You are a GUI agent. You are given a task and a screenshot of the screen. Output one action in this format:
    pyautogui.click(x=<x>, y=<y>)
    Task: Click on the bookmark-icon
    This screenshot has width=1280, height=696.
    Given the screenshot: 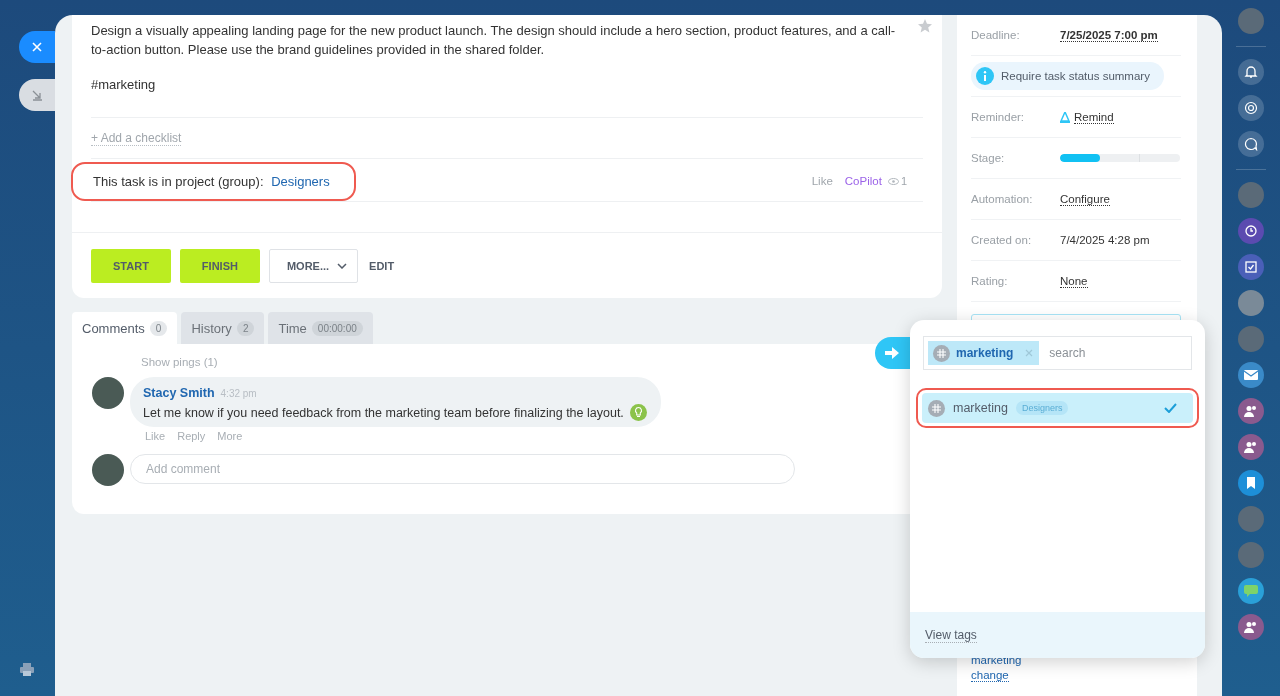 What is the action you would take?
    pyautogui.click(x=1251, y=483)
    